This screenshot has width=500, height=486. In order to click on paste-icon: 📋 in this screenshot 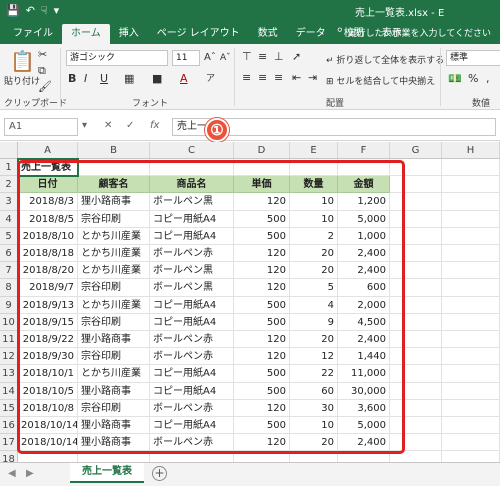, I will do `click(22, 61)`.